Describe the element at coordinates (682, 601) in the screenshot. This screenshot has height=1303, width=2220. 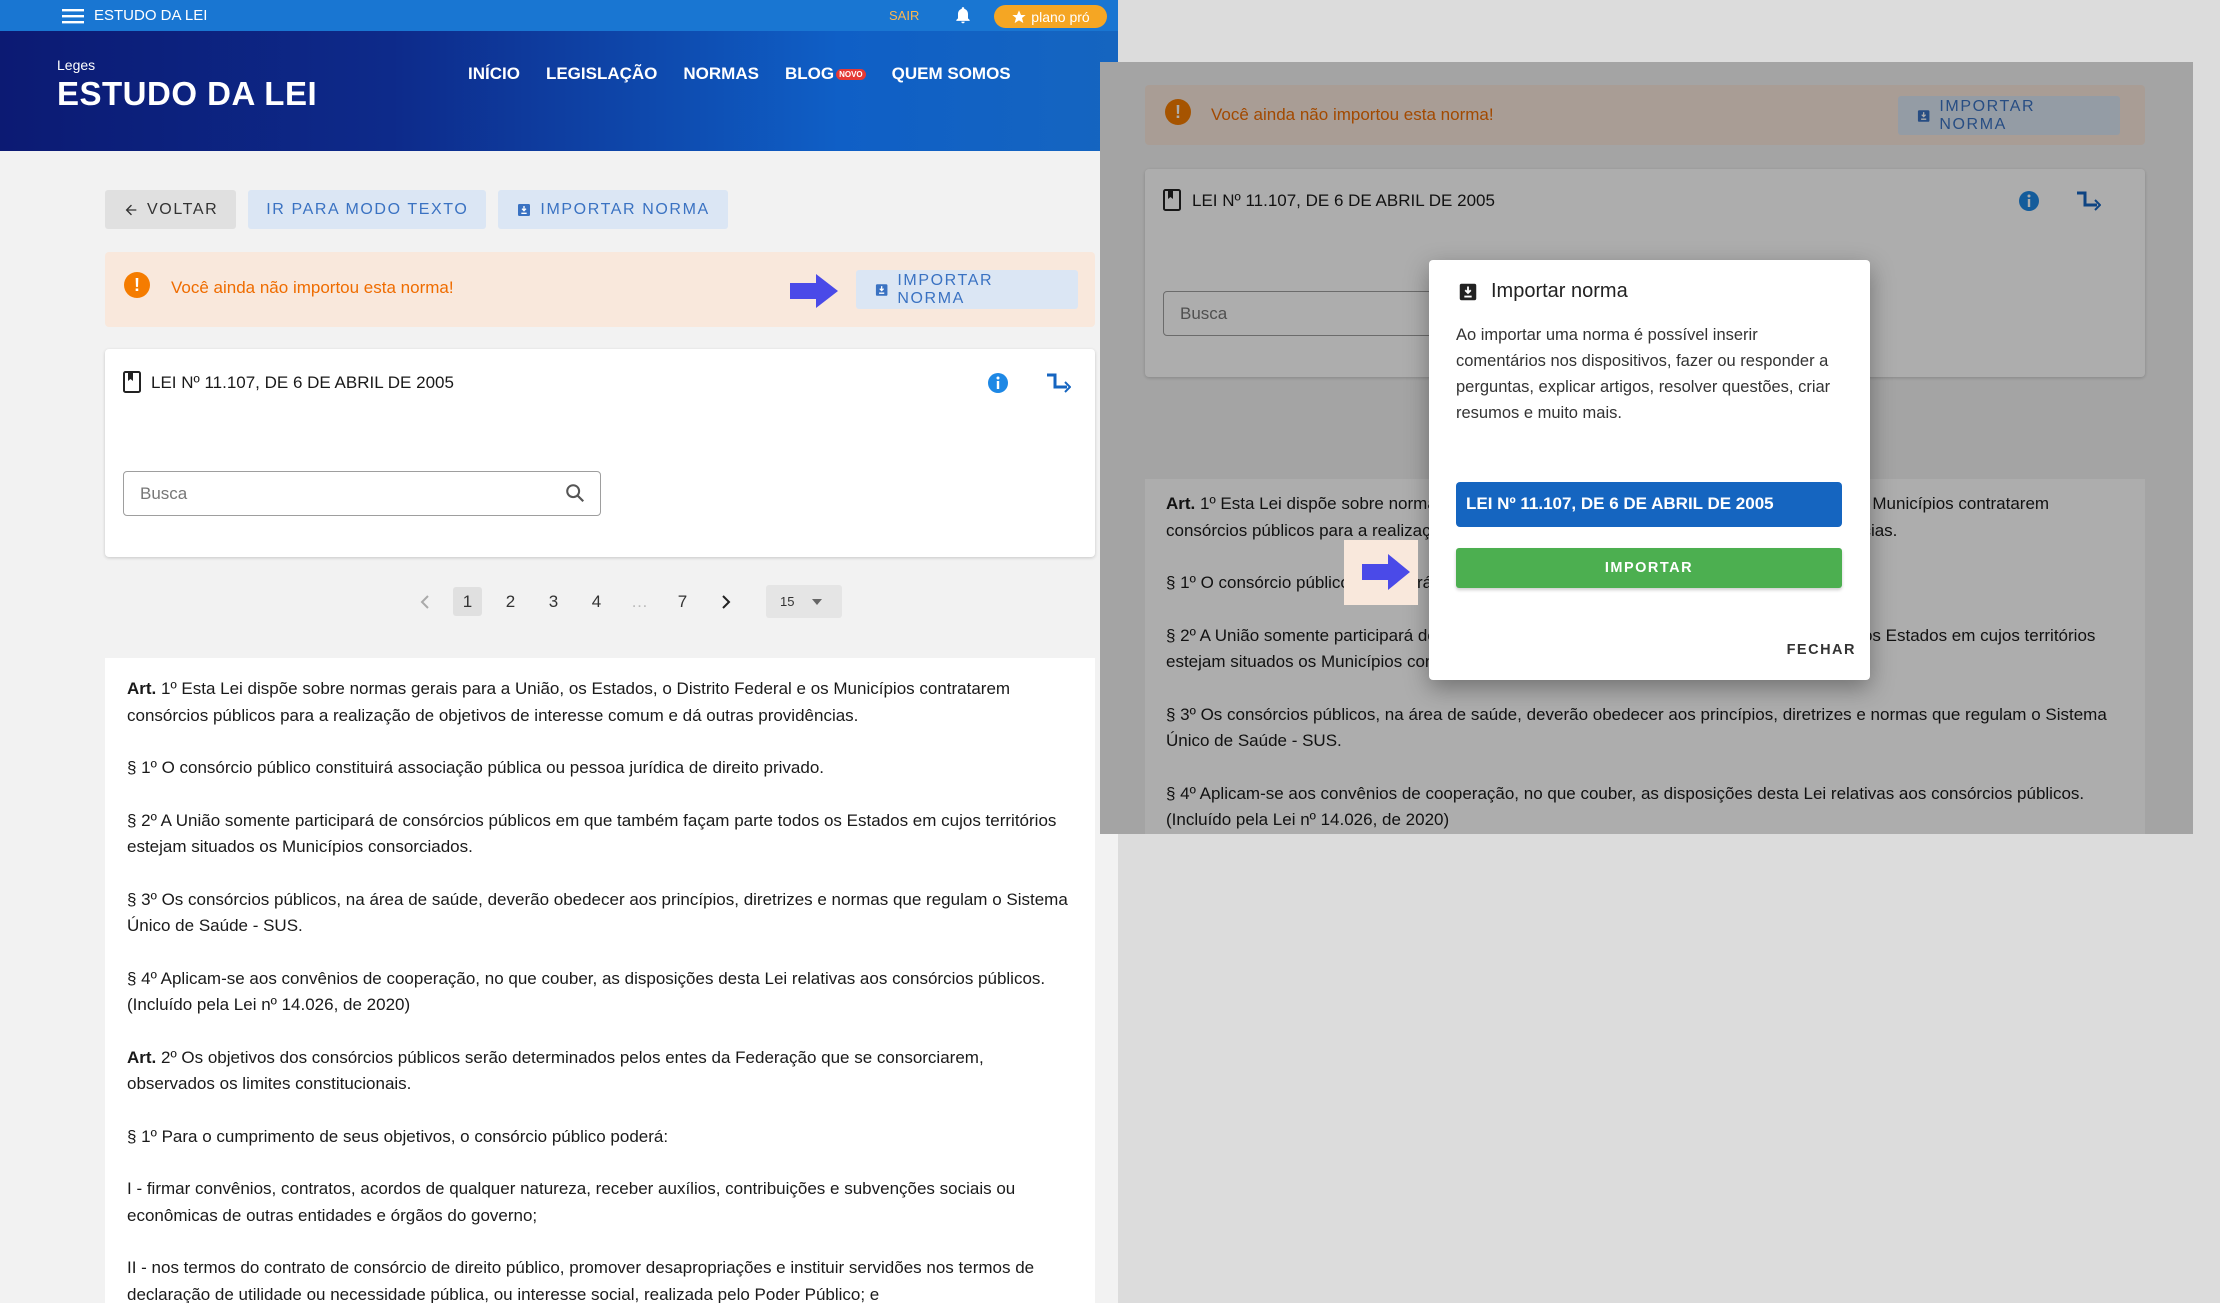
I see `page-button-7: 7` at that location.